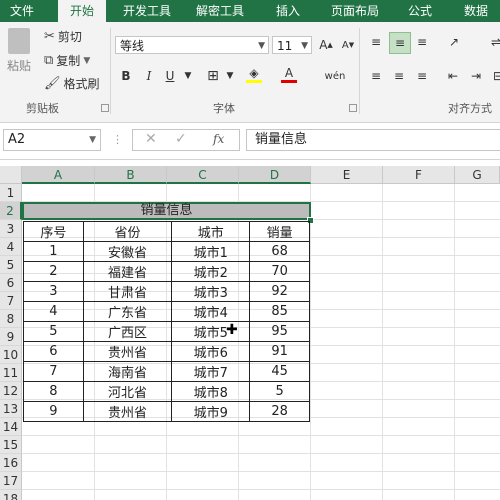 The height and width of the screenshot is (500, 500). I want to click on row-header-1: 1, so click(11, 193).